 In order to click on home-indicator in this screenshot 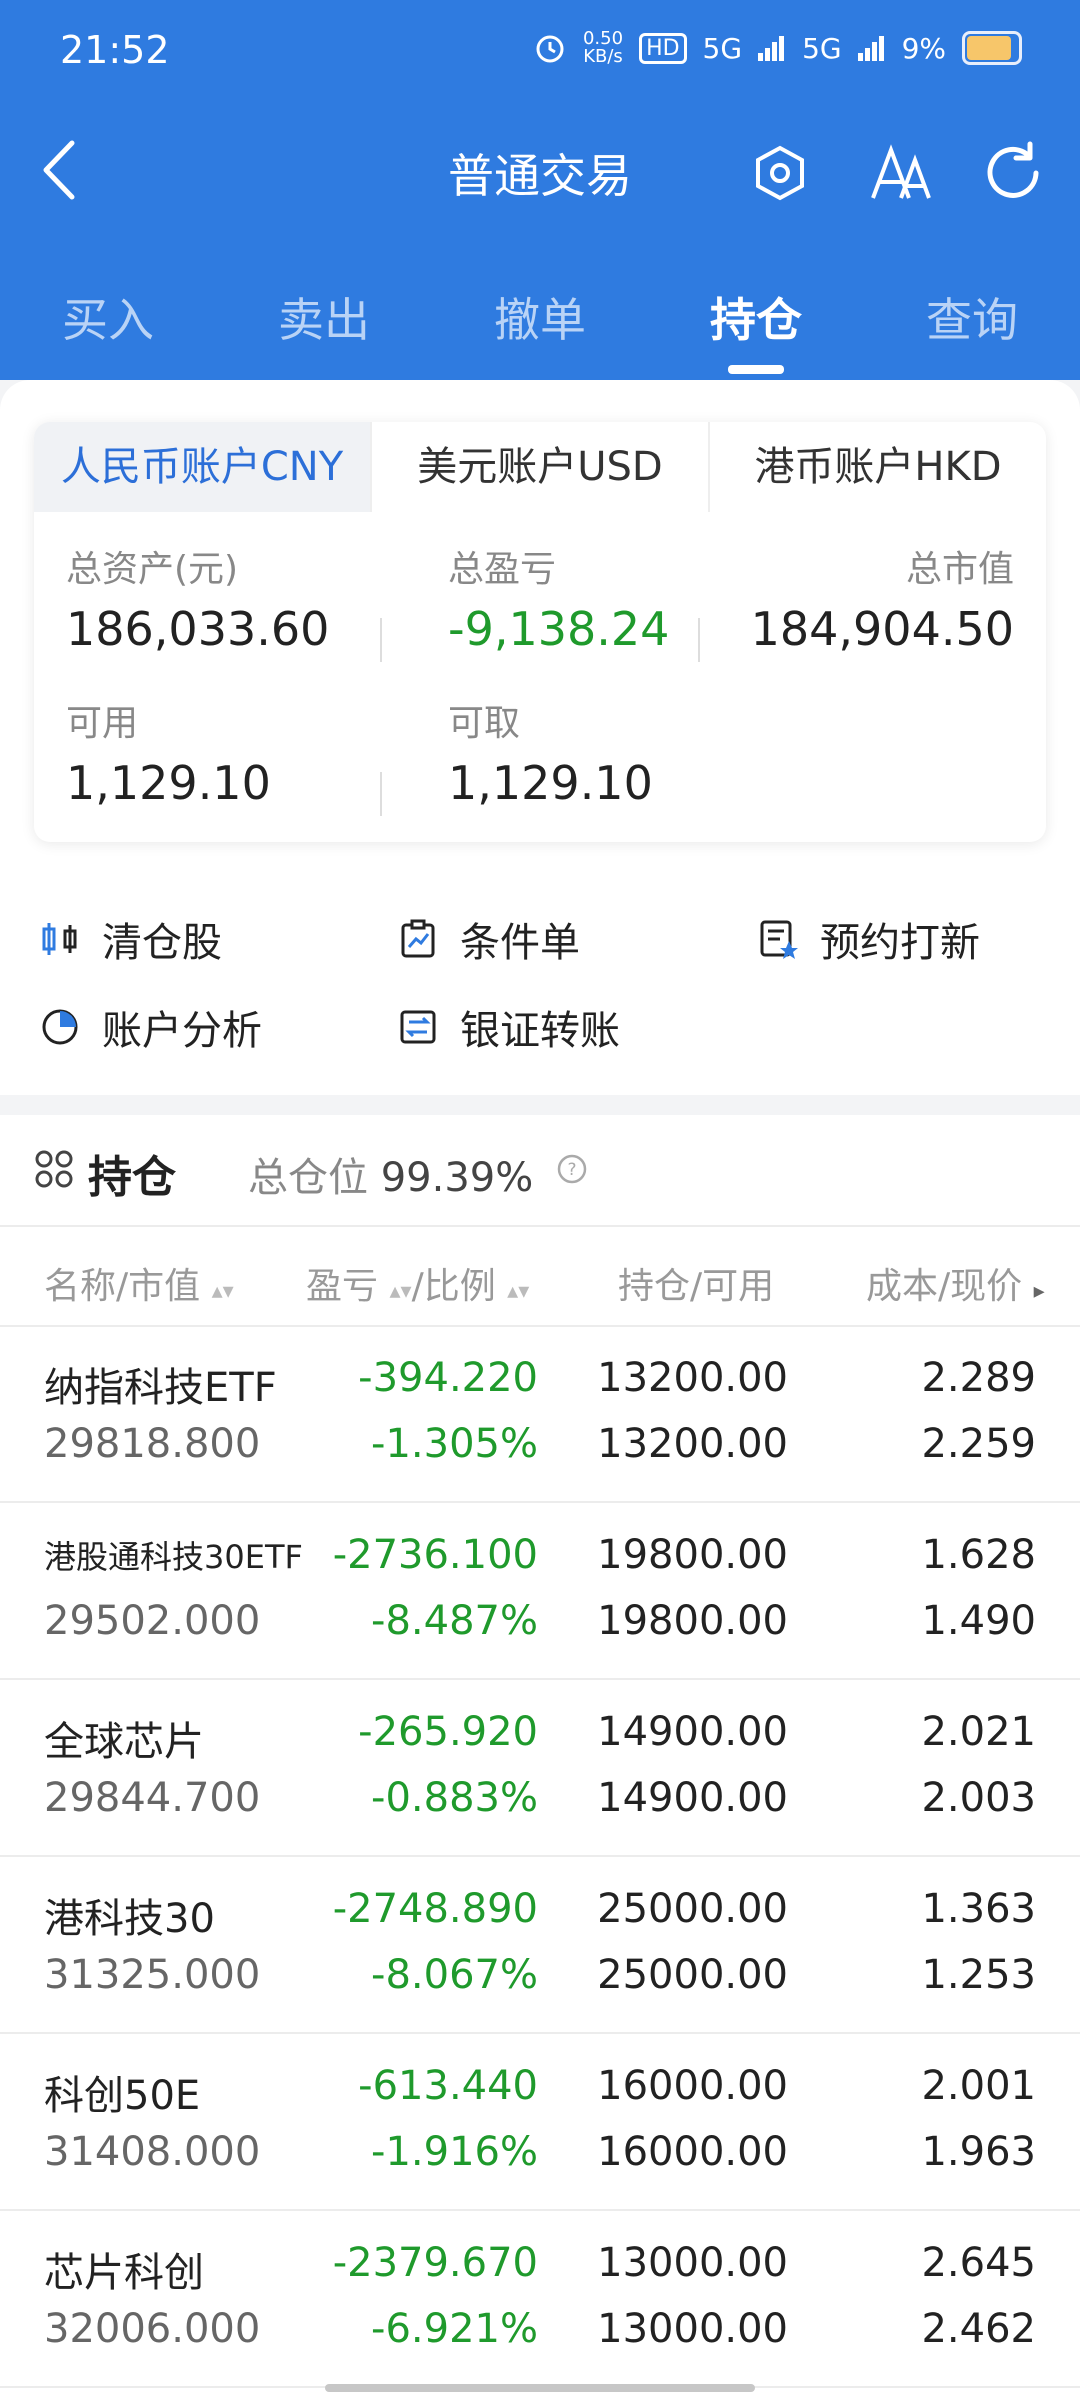, I will do `click(540, 2388)`.